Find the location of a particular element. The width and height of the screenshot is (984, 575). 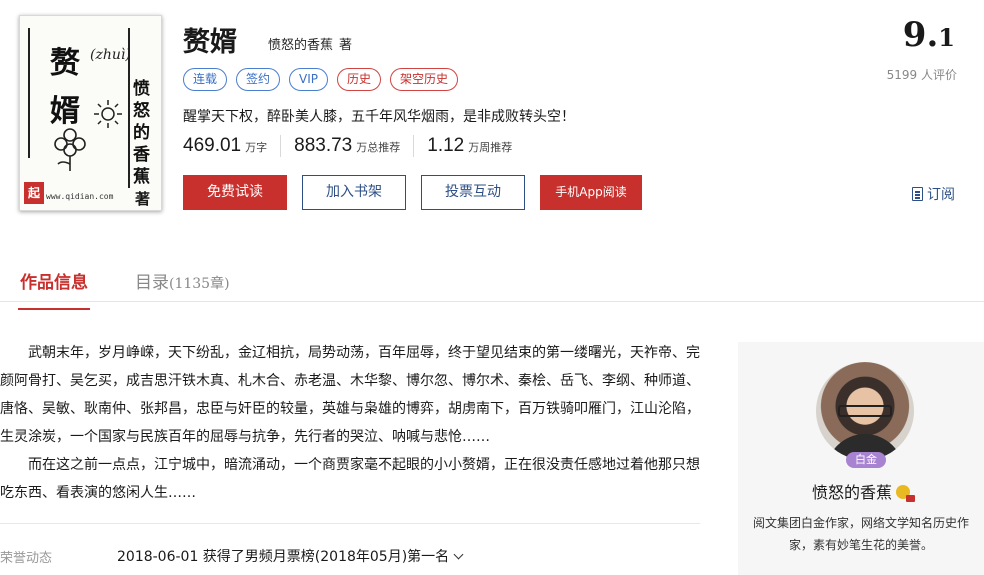

free-read-button: 免费试读 is located at coordinates (235, 192).